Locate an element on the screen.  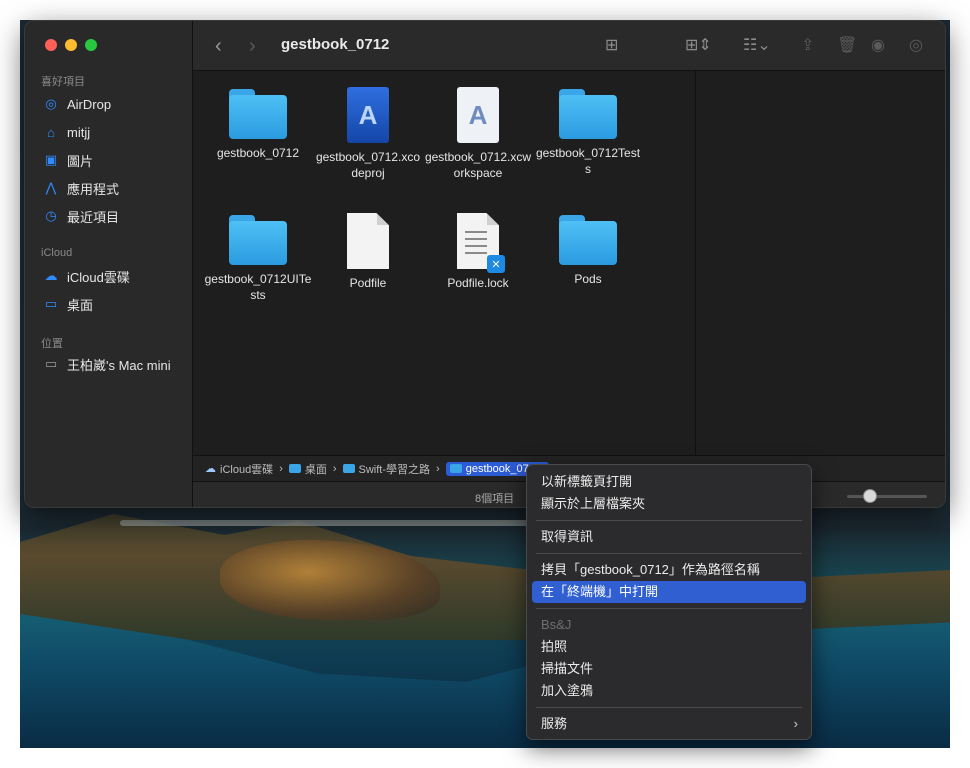
path-crumb-icloud: ☁ iCloud雲碟 is located at coordinates (239, 469).